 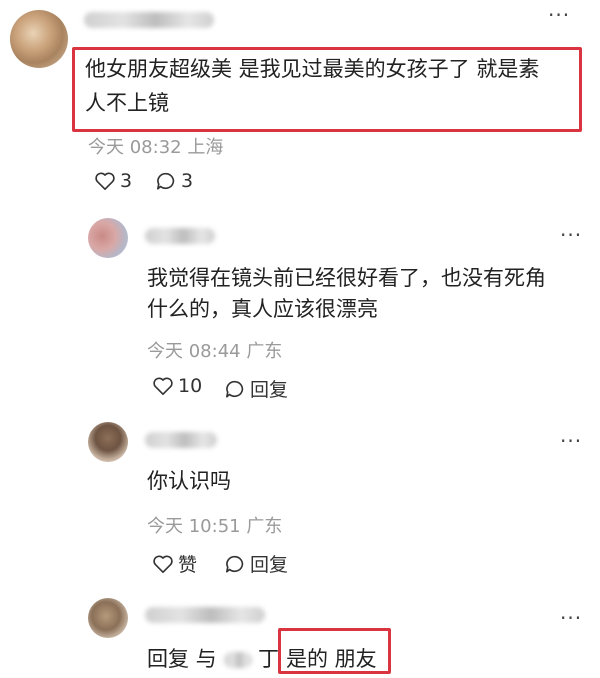 What do you see at coordinates (174, 563) in the screenshot?
I see `like-button: 赞` at bounding box center [174, 563].